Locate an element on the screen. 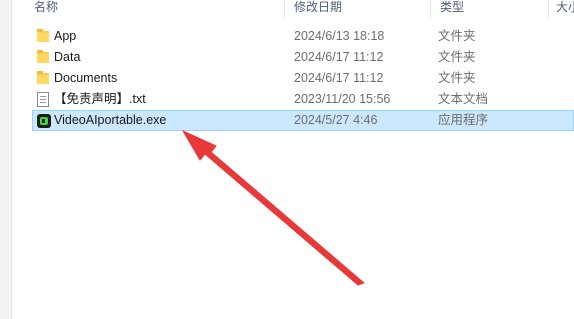 The width and height of the screenshot is (574, 319). file-row-disclaimer: 【免责声明】.txt 2023/11/20 15:56 文本文档 is located at coordinates (303, 99).